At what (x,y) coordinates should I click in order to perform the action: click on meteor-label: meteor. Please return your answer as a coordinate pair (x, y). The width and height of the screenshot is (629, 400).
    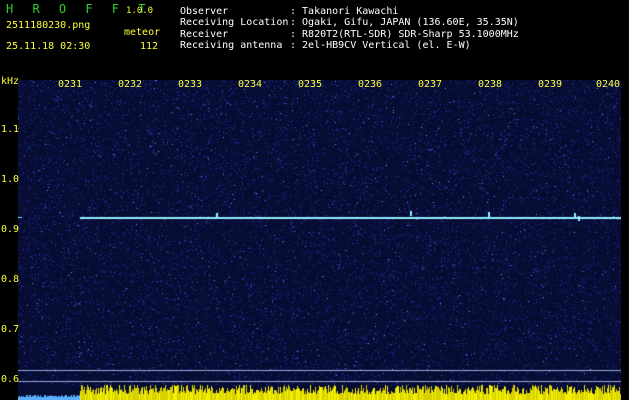
    Looking at the image, I should click on (142, 32).